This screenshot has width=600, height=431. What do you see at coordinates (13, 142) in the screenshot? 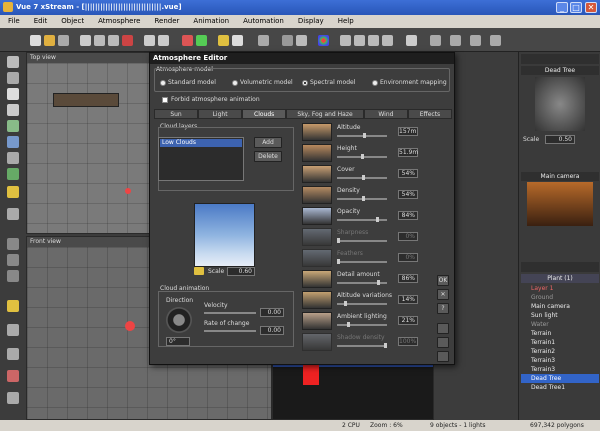
I see `water-icon` at bounding box center [13, 142].